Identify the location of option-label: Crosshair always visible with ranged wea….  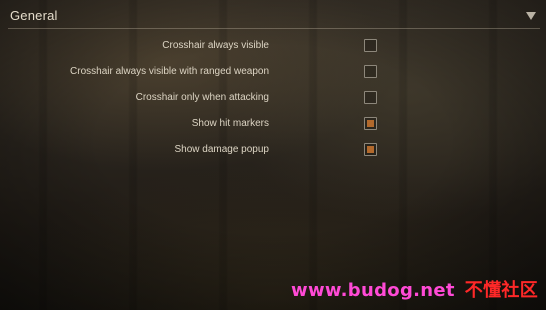
(169, 71).